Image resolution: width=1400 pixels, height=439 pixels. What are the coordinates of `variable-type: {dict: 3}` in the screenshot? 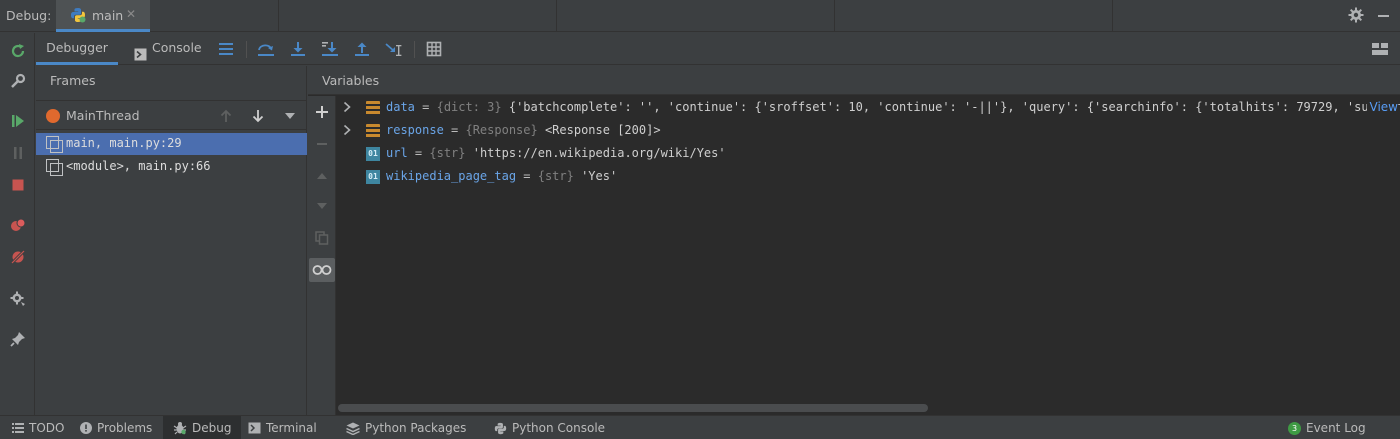 It's located at (469, 107).